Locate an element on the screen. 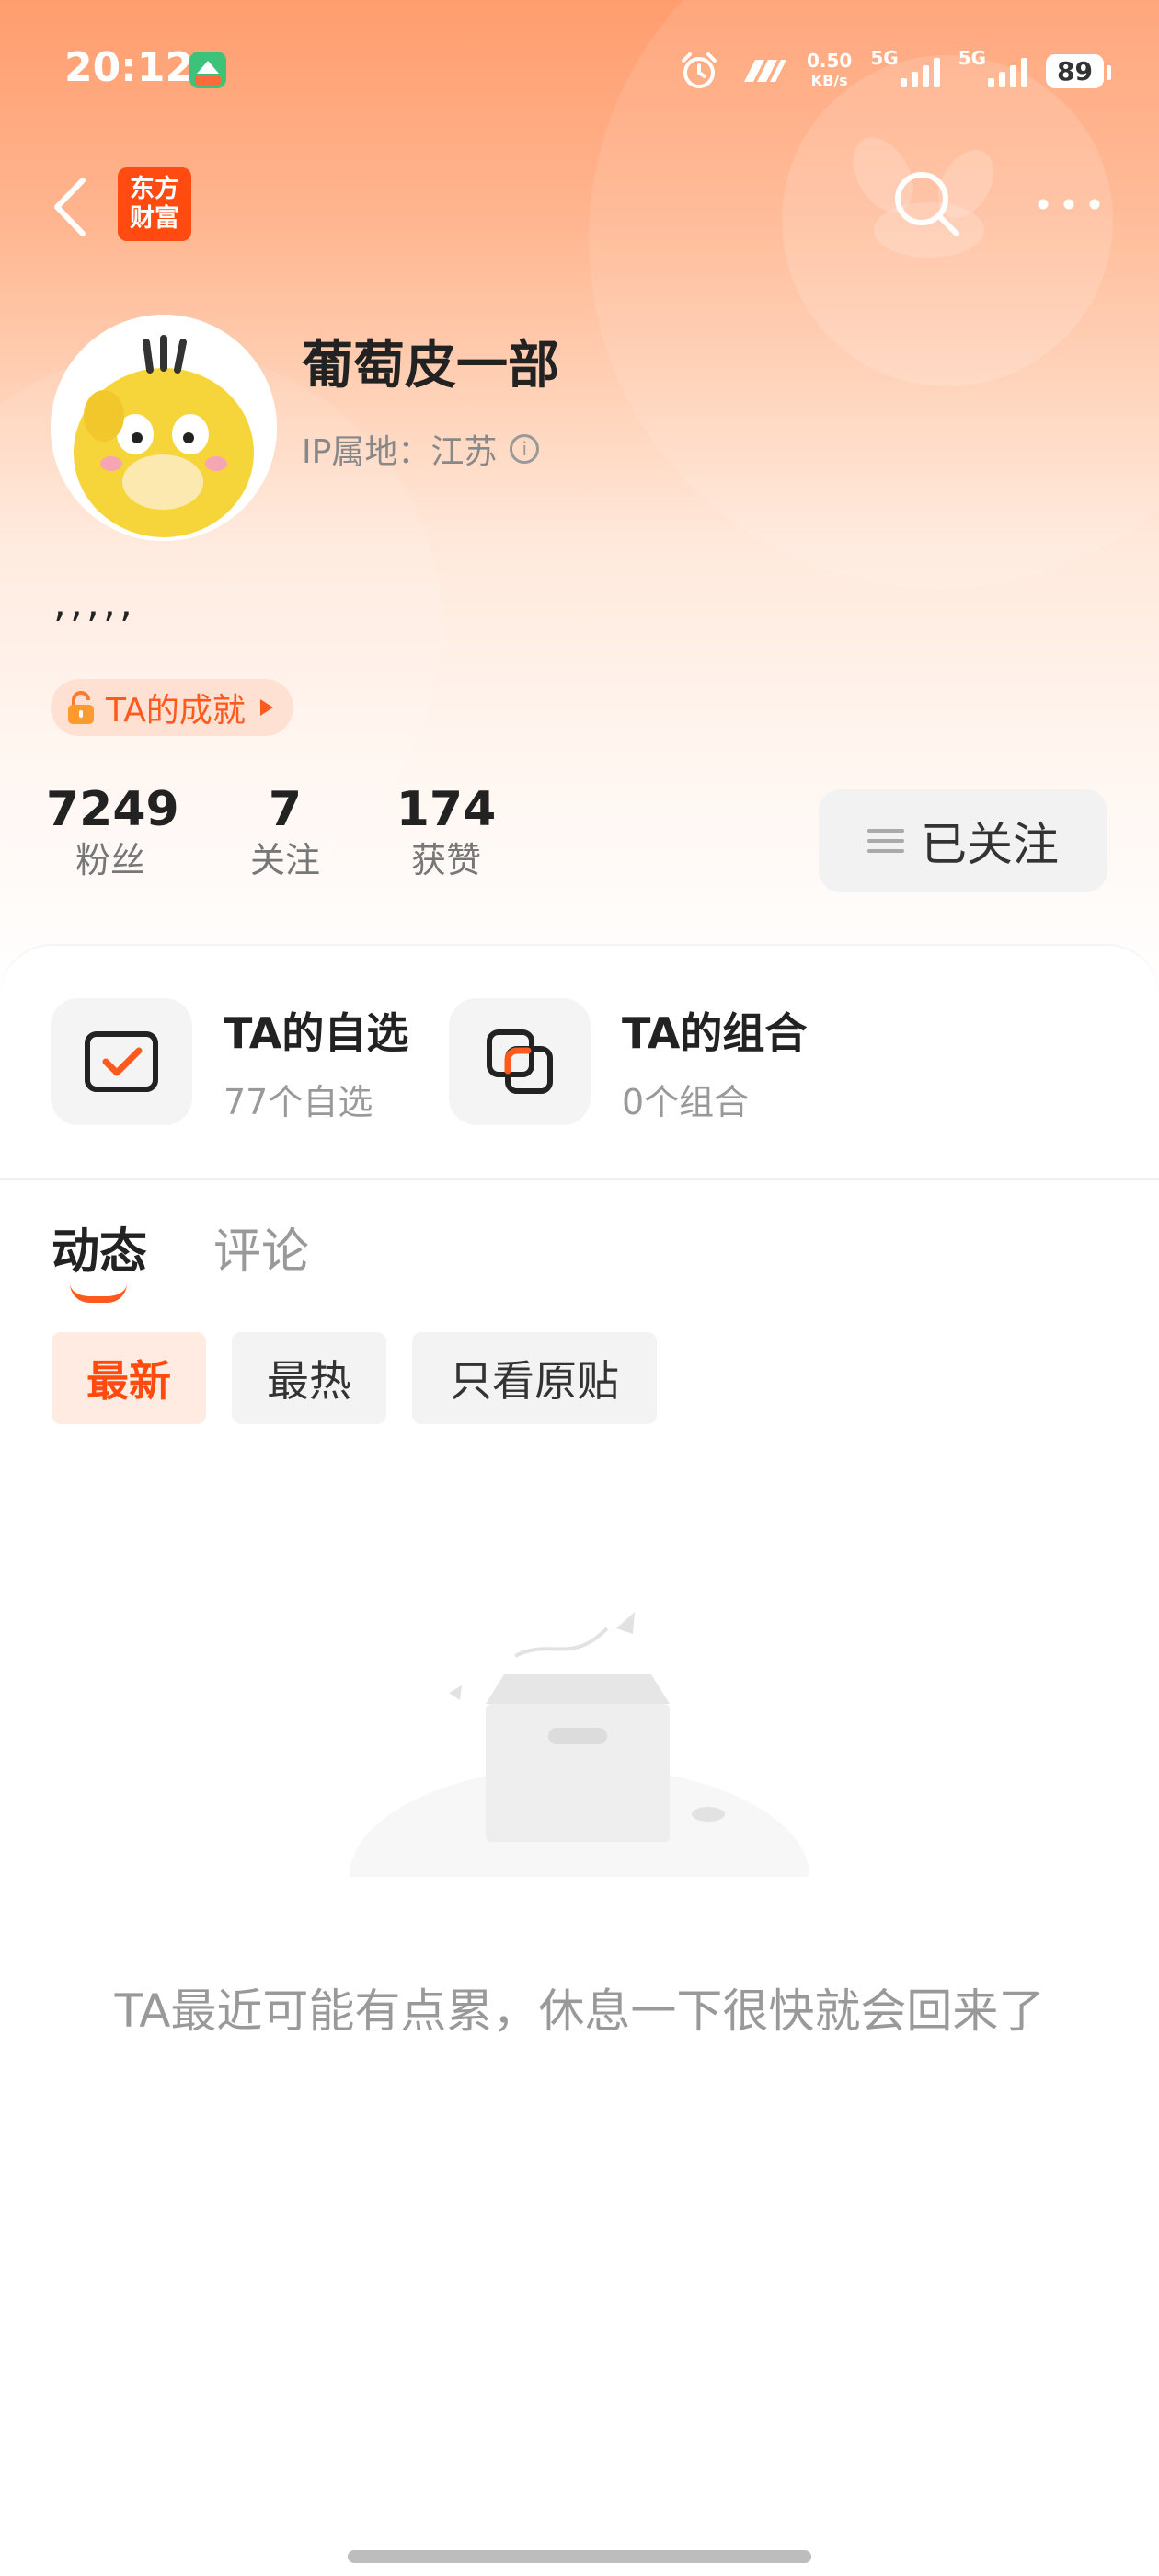  home-indicator is located at coordinates (579, 2556).